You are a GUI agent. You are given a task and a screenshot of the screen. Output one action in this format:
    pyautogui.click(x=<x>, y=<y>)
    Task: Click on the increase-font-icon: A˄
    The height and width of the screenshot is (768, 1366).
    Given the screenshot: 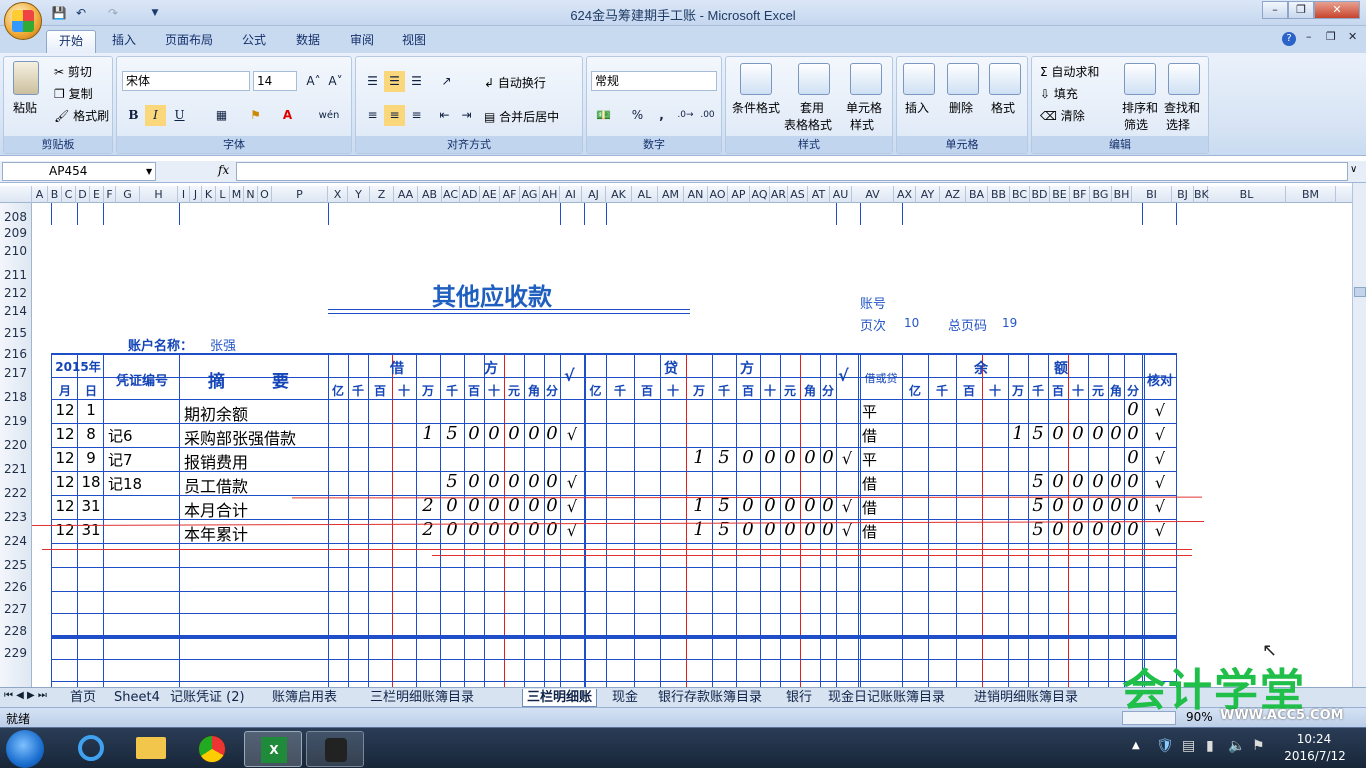 What is the action you would take?
    pyautogui.click(x=313, y=81)
    